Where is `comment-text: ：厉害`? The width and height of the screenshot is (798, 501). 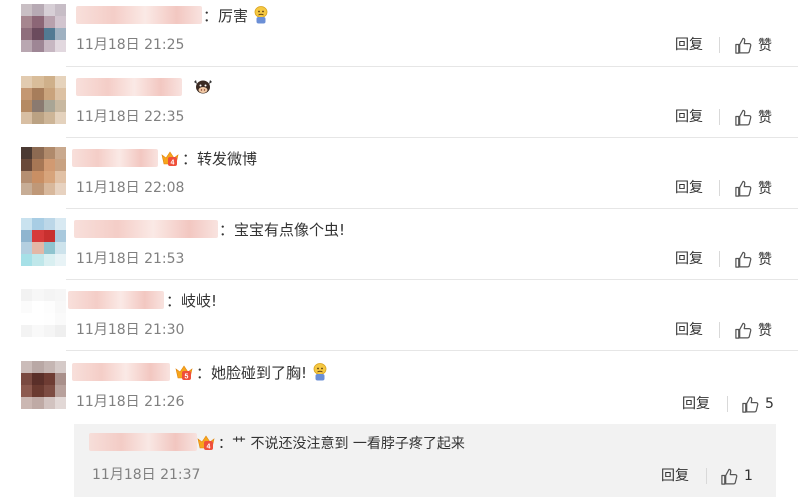
comment-text: ：厉害 is located at coordinates (236, 16).